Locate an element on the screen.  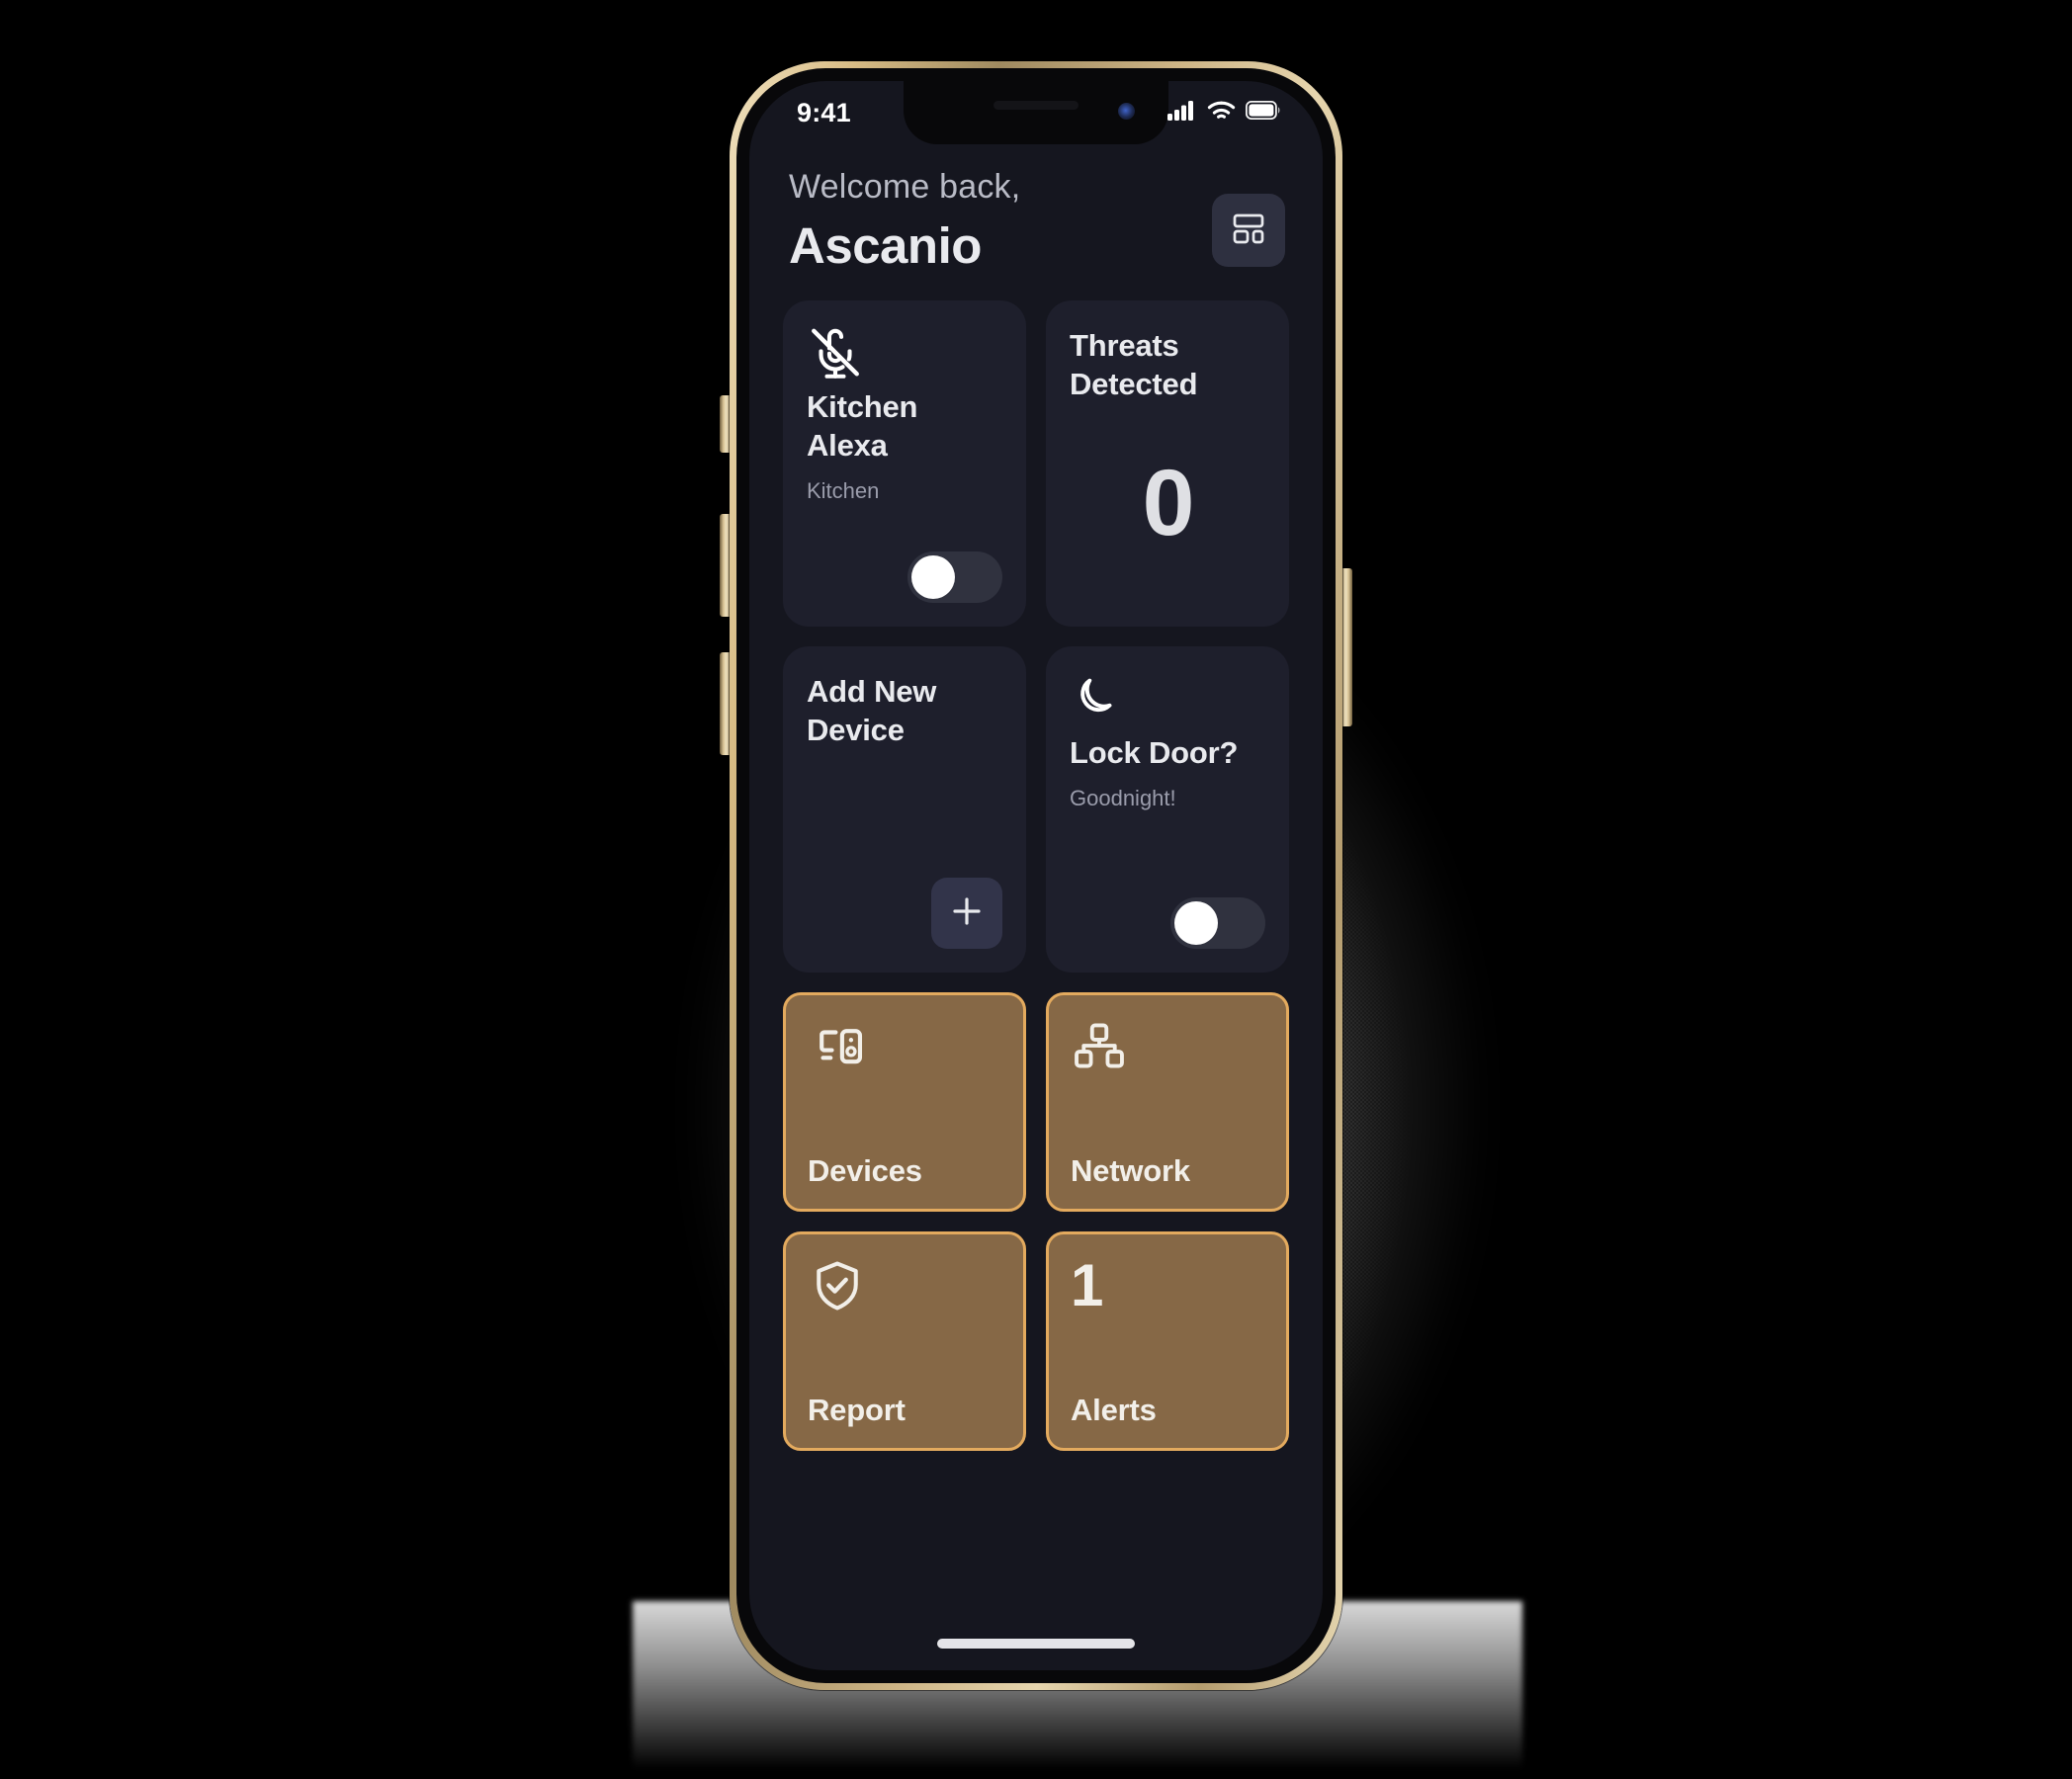
cellular-signal-icon is located at coordinates (1182, 113).